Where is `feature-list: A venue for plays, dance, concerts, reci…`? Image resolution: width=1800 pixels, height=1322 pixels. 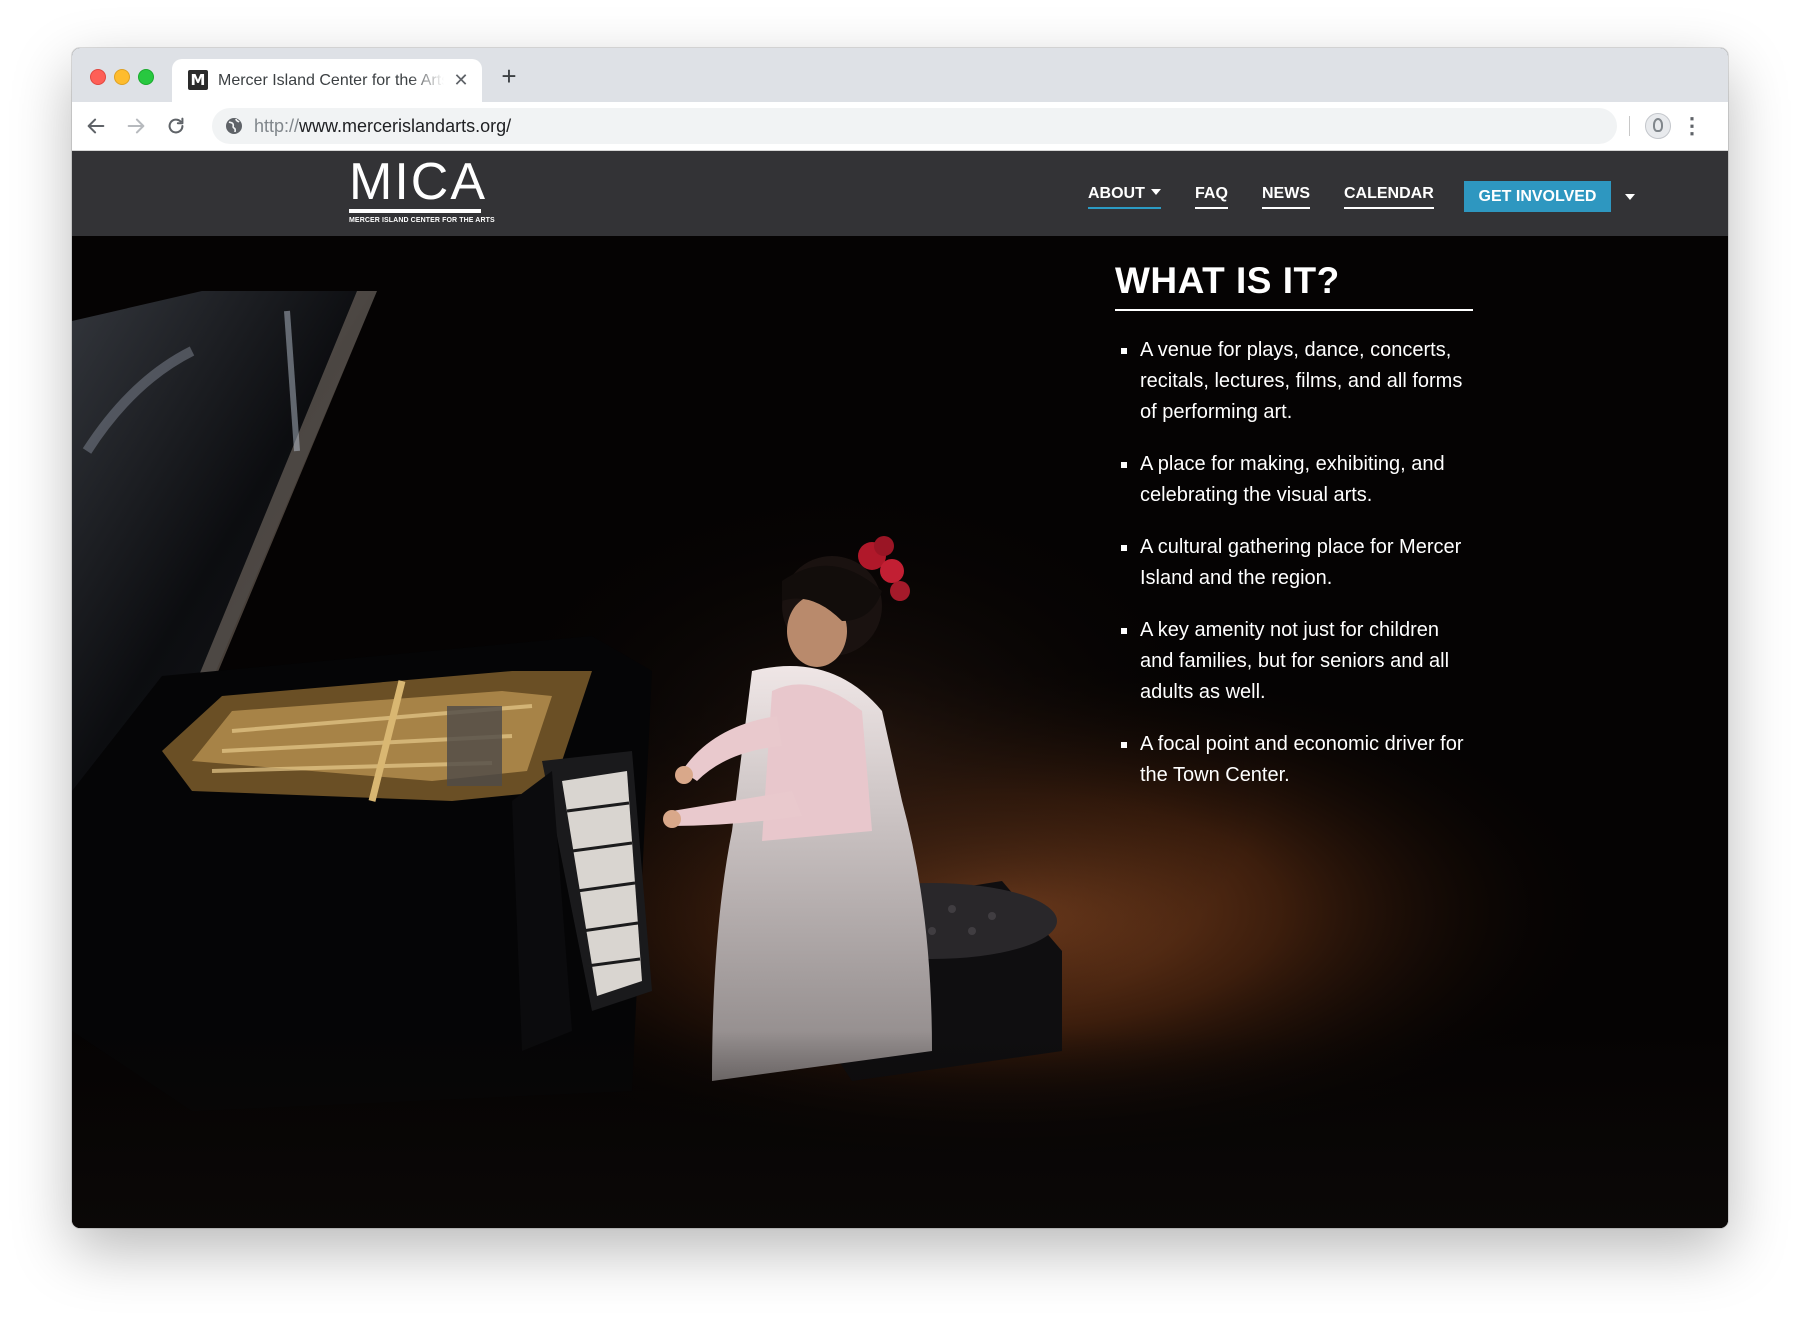
feature-list: A venue for plays, dance, concerts, reci… is located at coordinates (1295, 563).